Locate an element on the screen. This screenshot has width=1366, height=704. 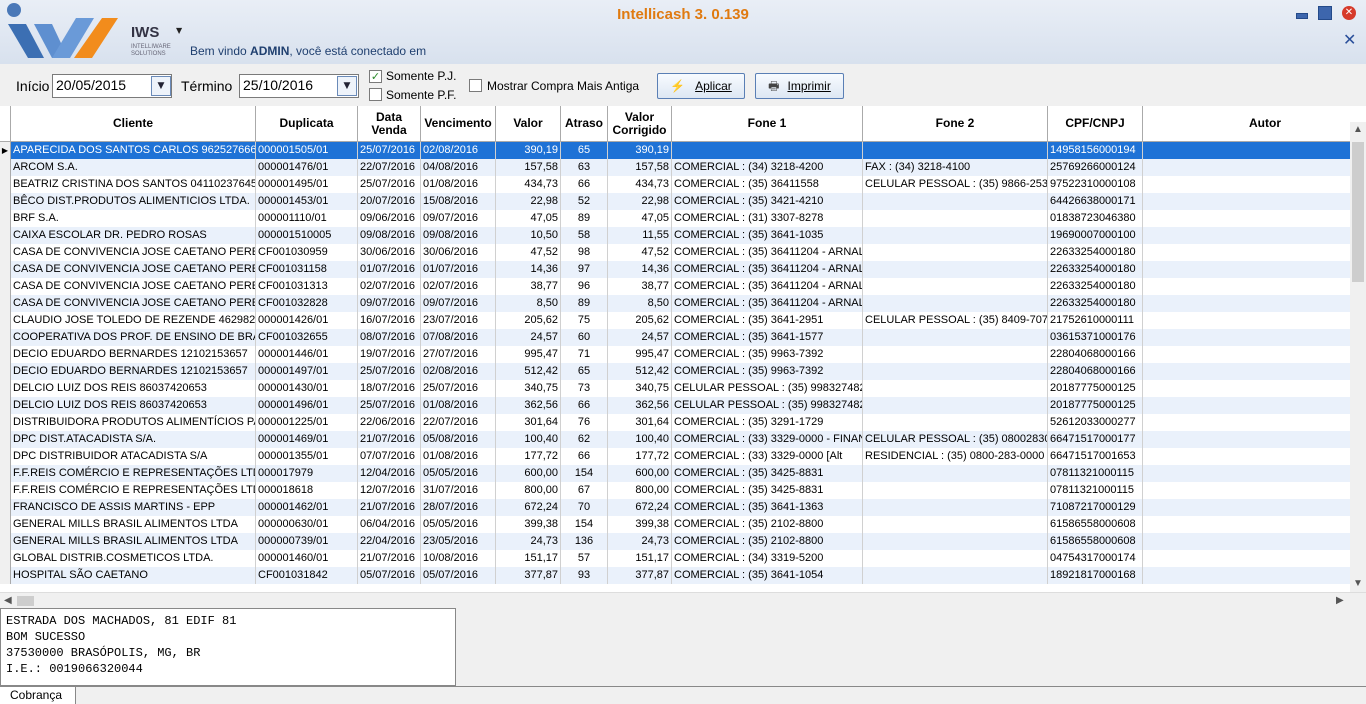
cell-atraso: 66 is located at coordinates (584, 456).